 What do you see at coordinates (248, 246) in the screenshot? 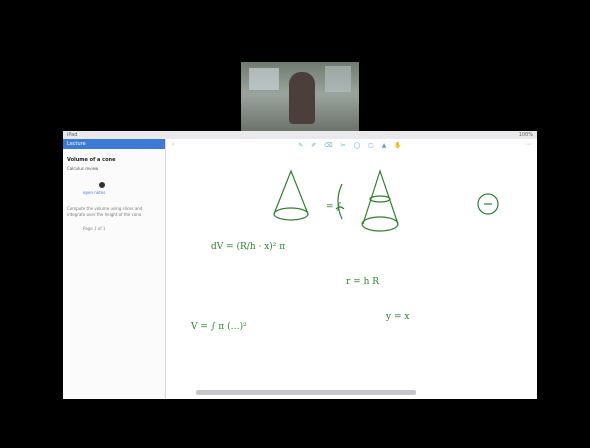
I see `equation-2: dV = (R/h · x)² π` at bounding box center [248, 246].